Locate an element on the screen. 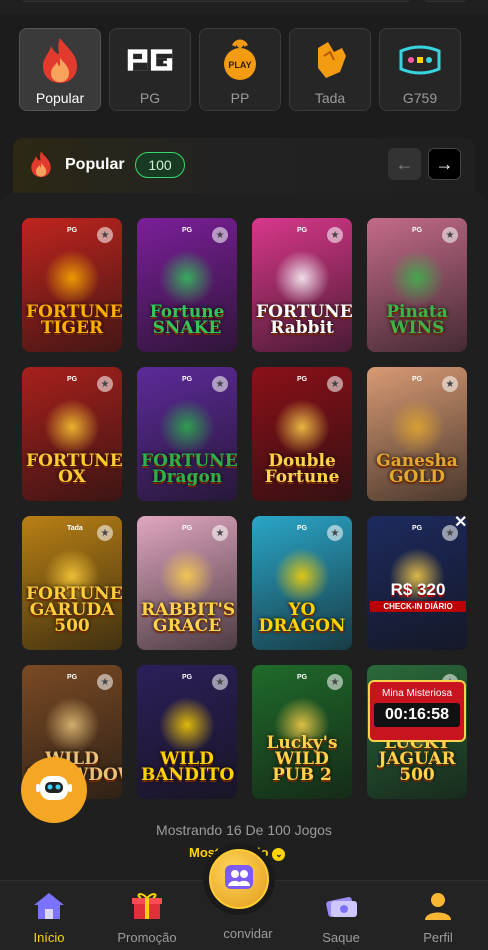 Image resolution: width=488 pixels, height=950 pixels. chevron-down-icon: ⌄ is located at coordinates (279, 854).